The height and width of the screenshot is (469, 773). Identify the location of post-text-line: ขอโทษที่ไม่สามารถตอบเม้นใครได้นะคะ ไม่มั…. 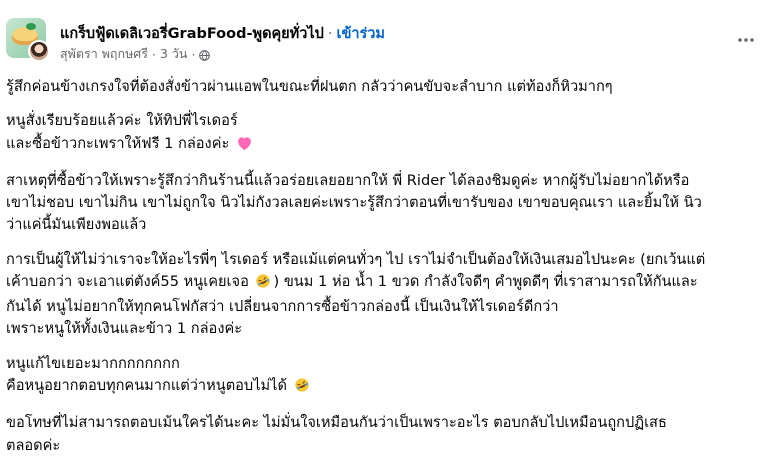
(386, 423).